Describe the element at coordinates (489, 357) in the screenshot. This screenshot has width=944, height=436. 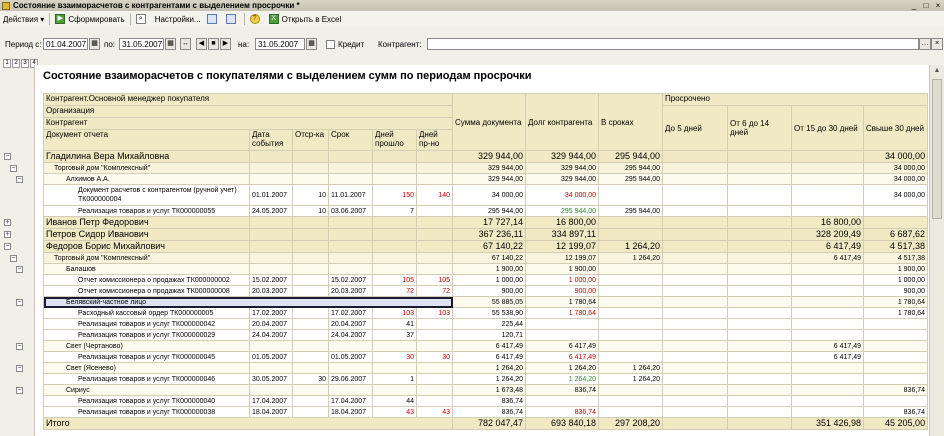
I see `row-doc-sum: 6 417,49` at that location.